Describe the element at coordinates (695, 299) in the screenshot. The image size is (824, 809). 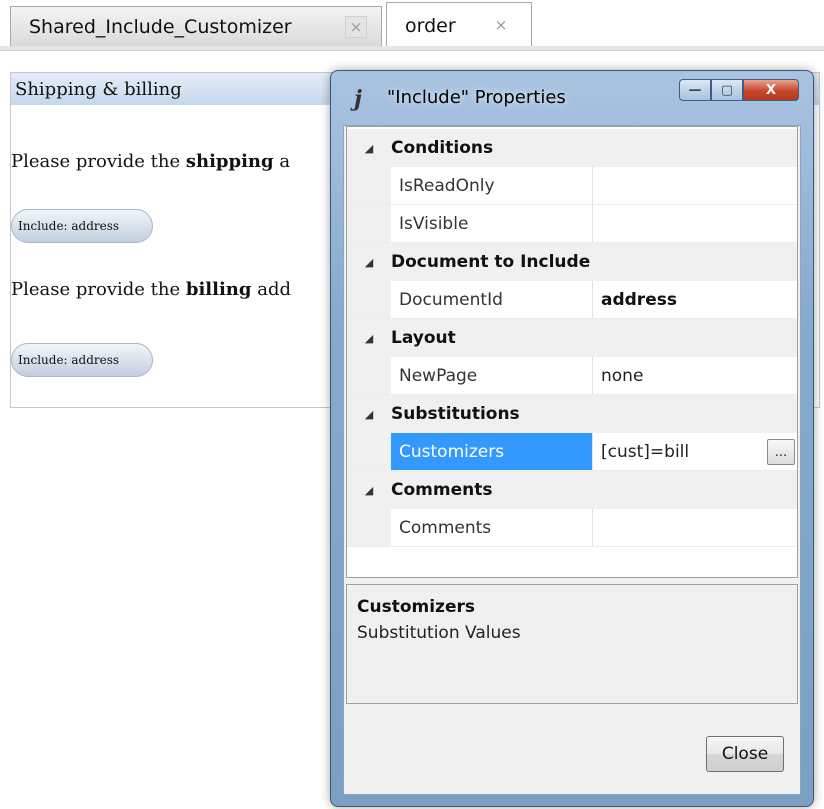
I see `property-value: address` at that location.